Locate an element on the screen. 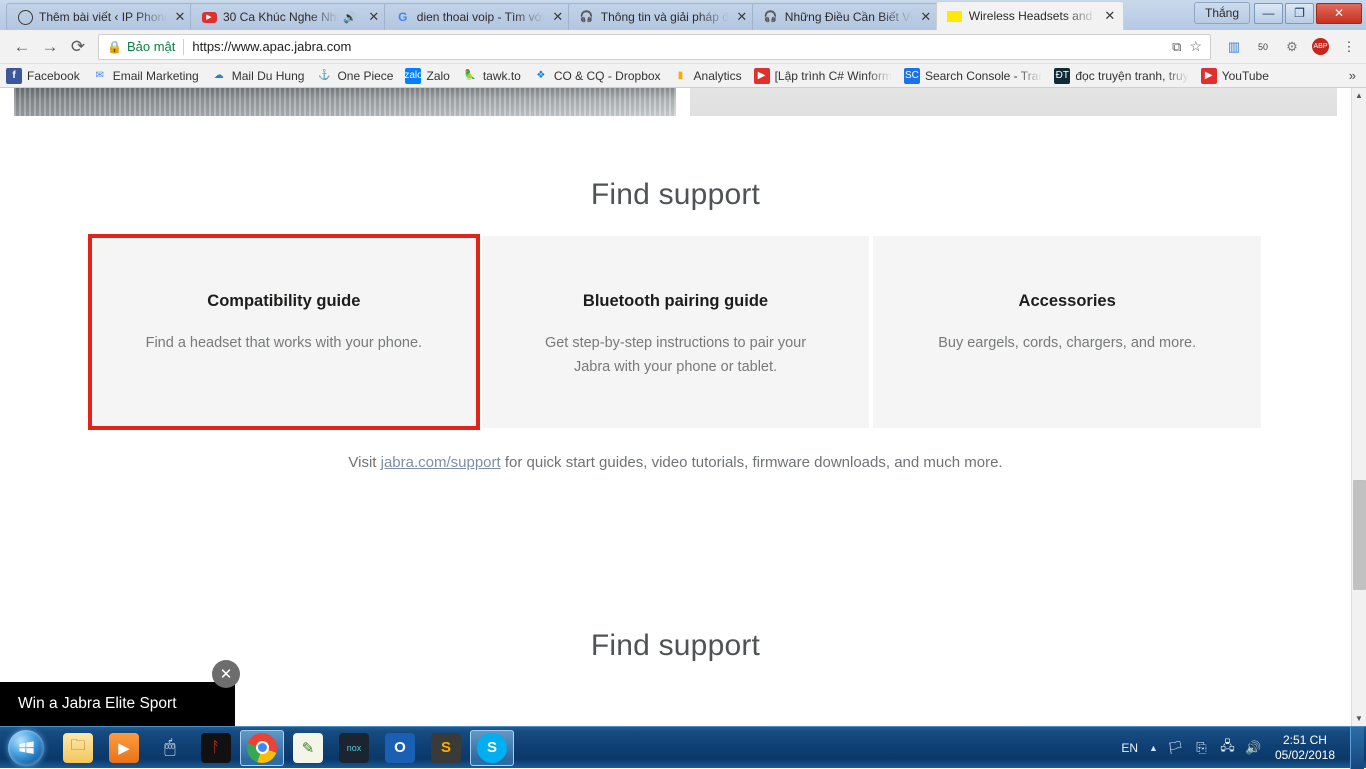  facebook-icon: f is located at coordinates (14, 76).